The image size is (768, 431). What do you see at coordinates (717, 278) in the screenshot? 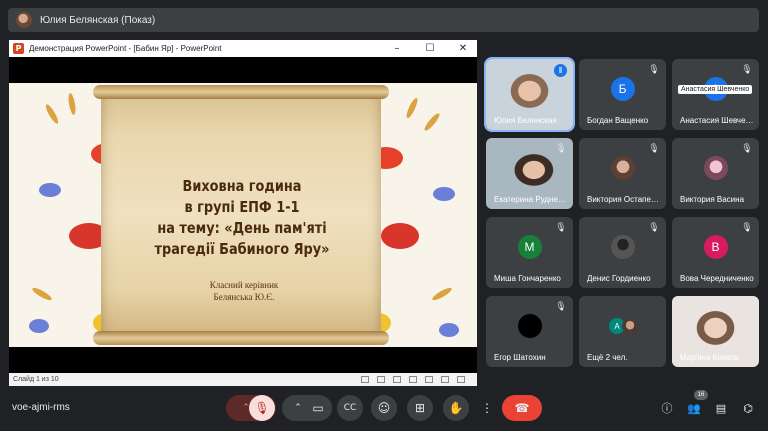
I see `participant-name: Вова Чередниченко` at bounding box center [717, 278].